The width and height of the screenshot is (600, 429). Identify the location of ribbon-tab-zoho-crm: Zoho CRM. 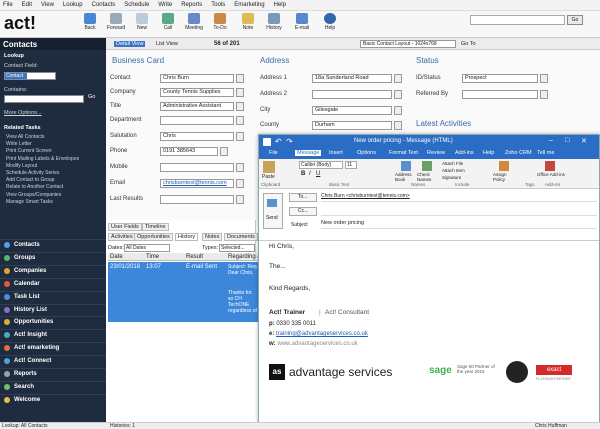
(518, 153).